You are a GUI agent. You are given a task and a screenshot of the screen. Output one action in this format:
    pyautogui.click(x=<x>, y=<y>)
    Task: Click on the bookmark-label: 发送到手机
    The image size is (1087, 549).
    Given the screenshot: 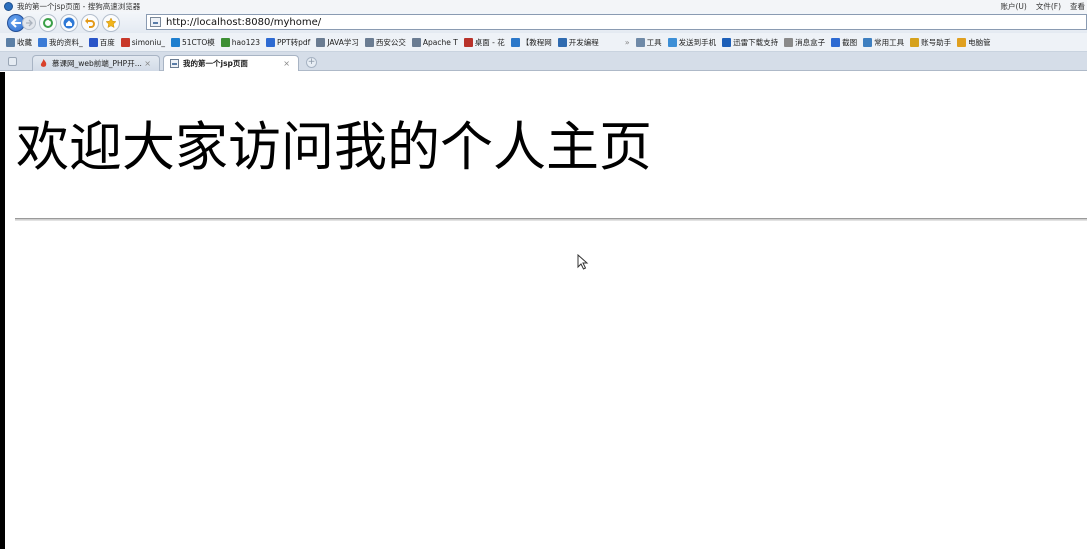 What is the action you would take?
    pyautogui.click(x=697, y=42)
    